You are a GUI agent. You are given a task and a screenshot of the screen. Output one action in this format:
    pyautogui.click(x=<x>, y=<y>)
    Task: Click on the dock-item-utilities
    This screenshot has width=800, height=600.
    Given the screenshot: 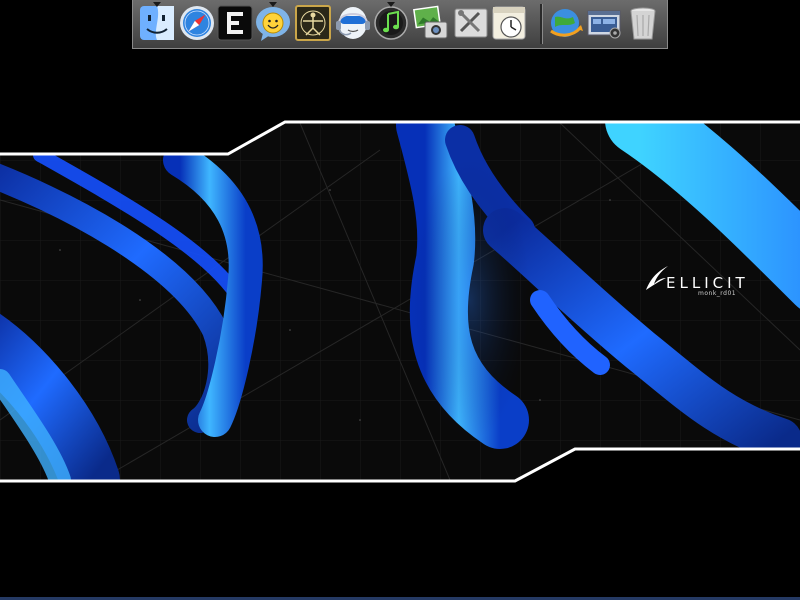 What is the action you would take?
    pyautogui.click(x=471, y=24)
    